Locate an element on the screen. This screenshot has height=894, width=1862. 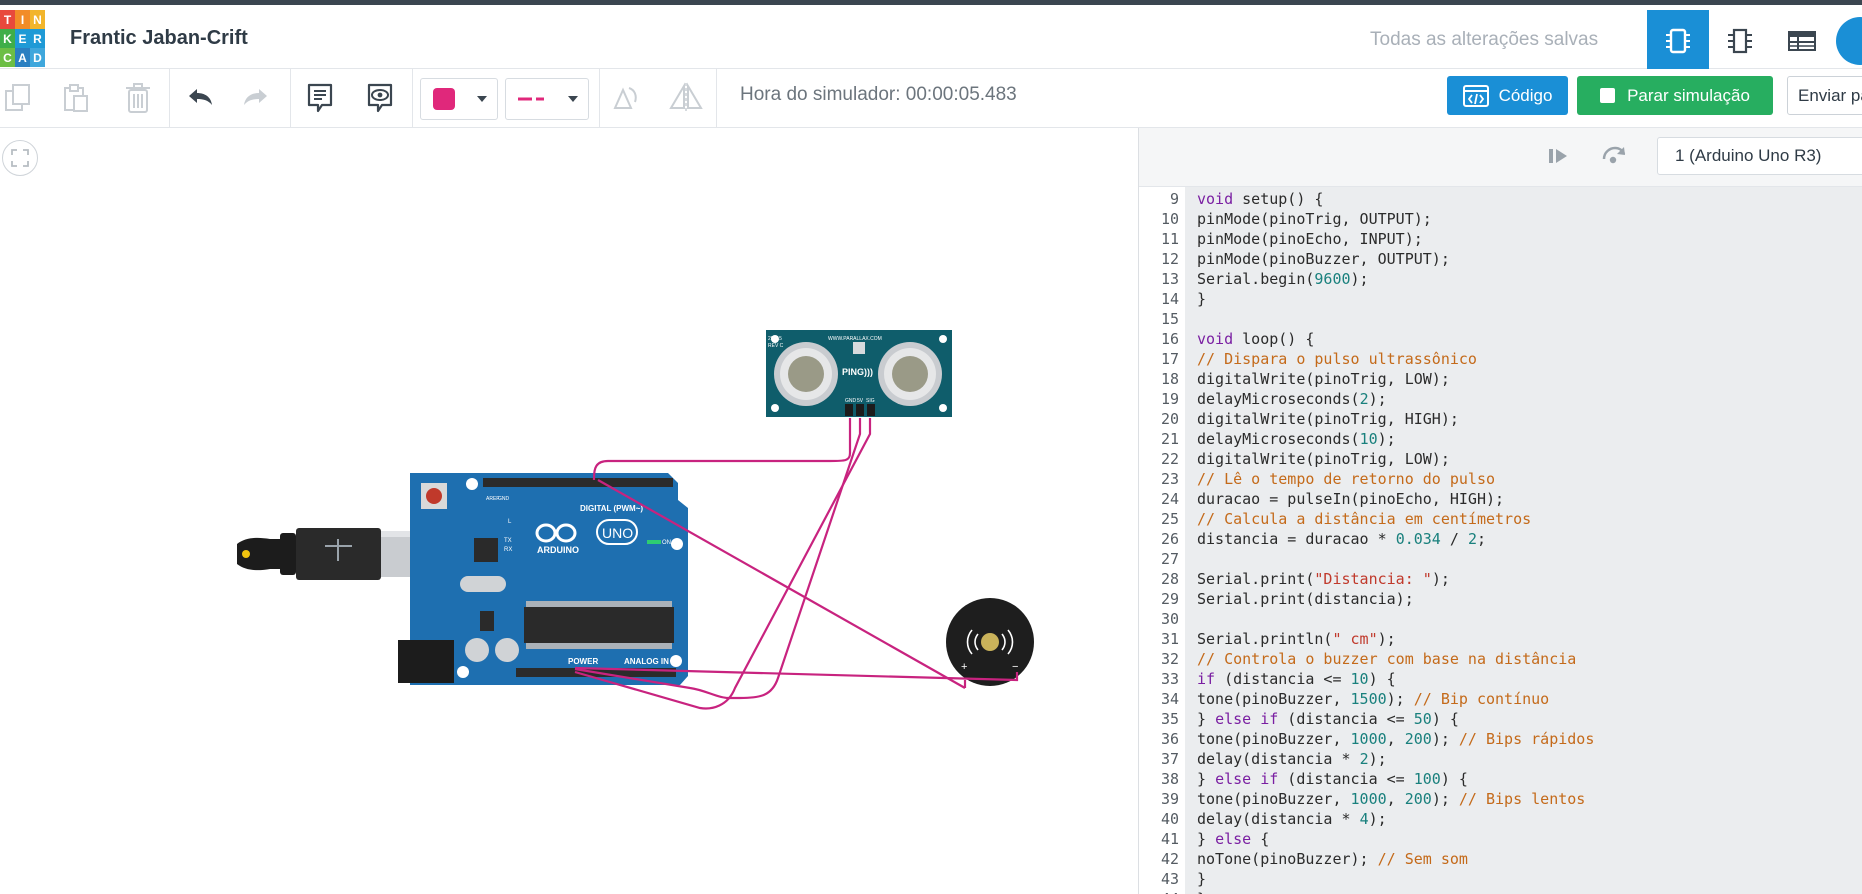
code-line: digitalWrite(pinoTrig, LOW); is located at coordinates (1323, 459).